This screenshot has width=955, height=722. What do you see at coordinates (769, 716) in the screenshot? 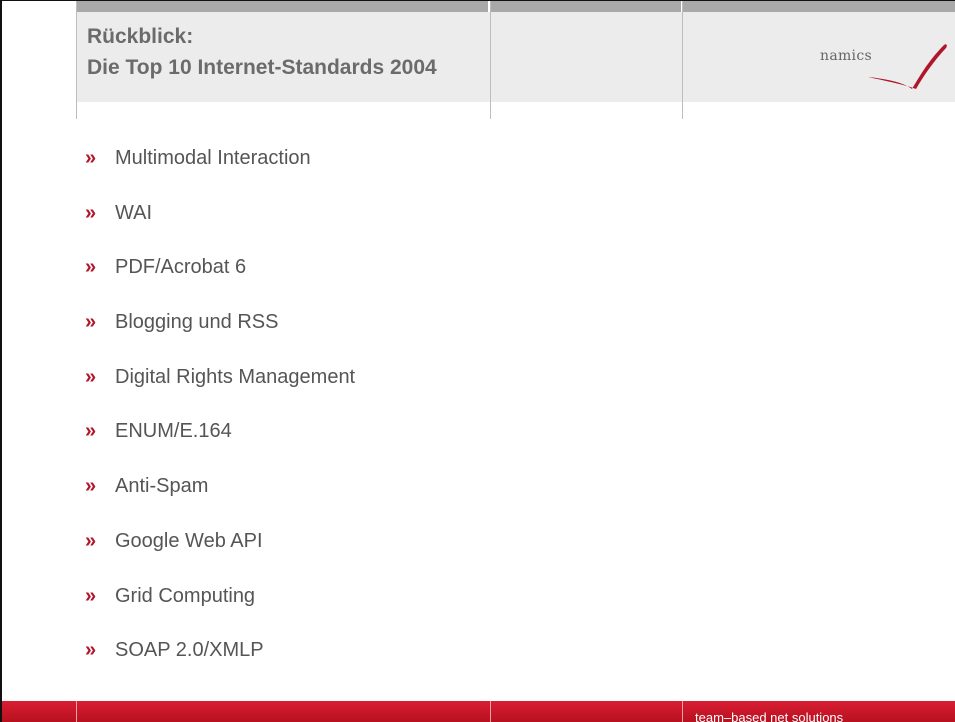
I see `footer-tagline: team–based net solutions` at bounding box center [769, 716].